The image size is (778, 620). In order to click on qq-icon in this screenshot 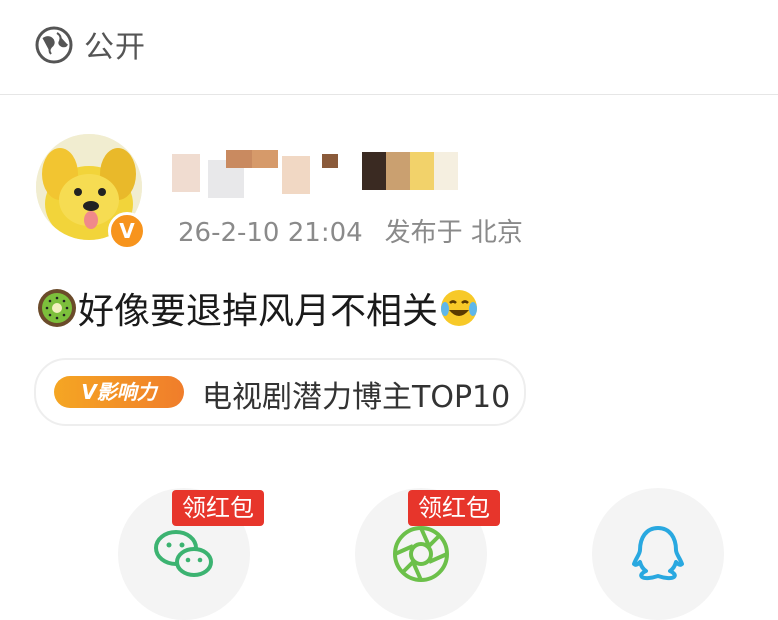, I will do `click(658, 553)`.